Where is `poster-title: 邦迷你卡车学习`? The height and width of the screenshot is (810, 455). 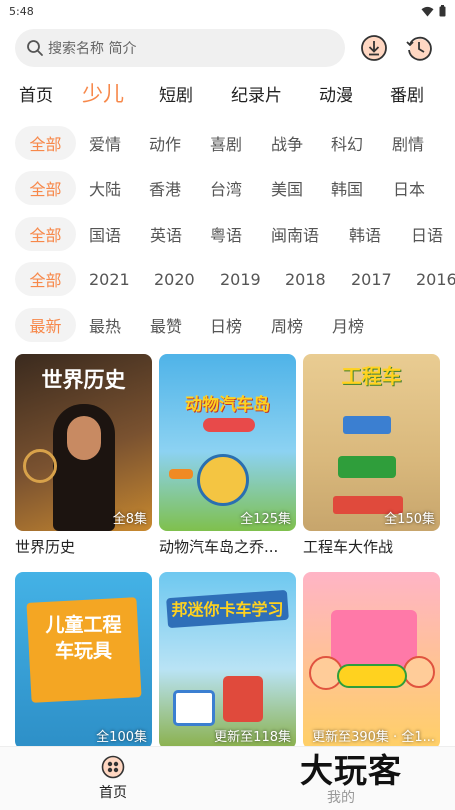
poster-title: 邦迷你卡车学习 is located at coordinates (227, 609).